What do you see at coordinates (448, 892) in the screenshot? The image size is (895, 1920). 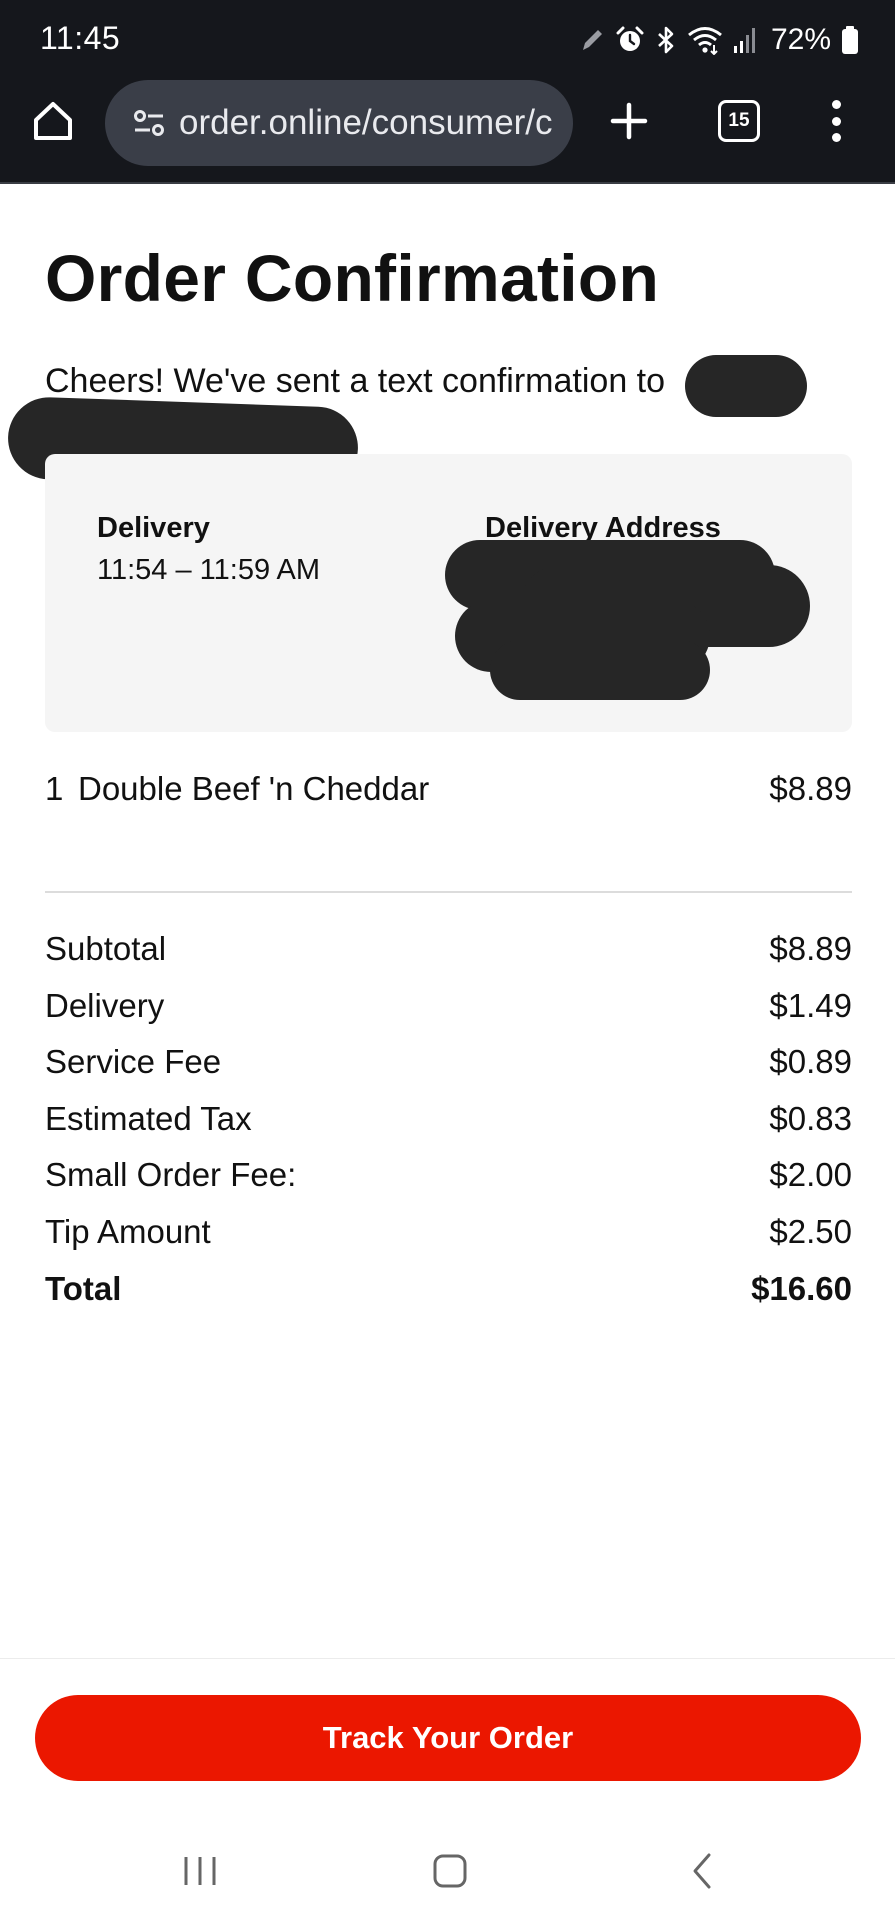 I see `divider` at bounding box center [448, 892].